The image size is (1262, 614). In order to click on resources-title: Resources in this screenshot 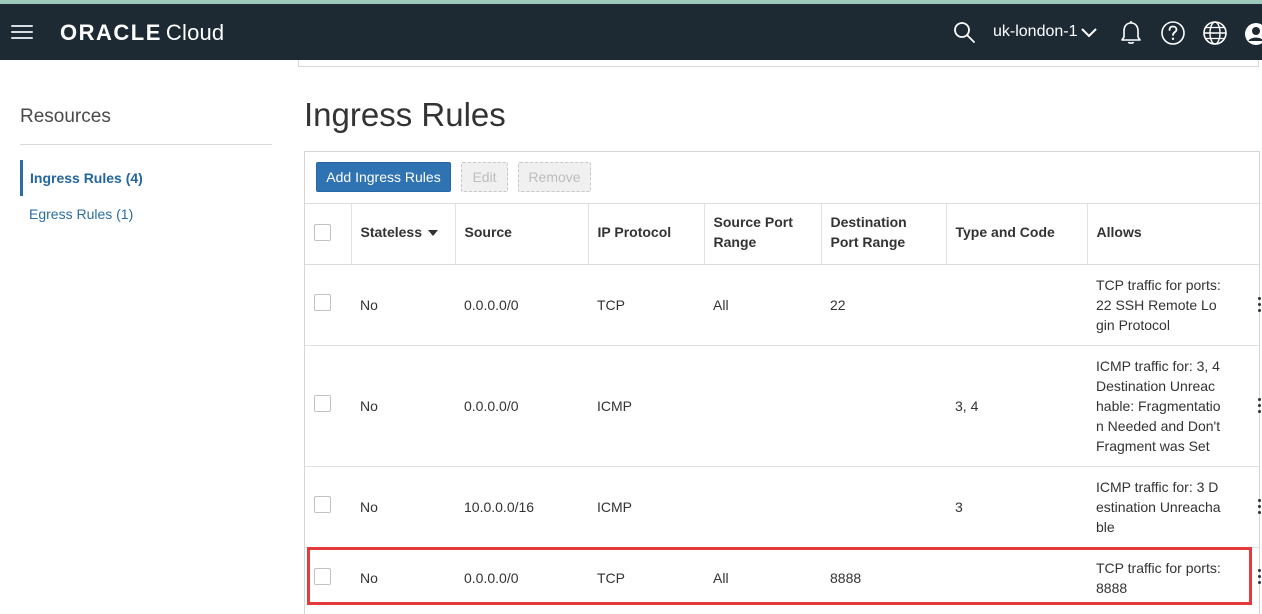, I will do `click(65, 116)`.